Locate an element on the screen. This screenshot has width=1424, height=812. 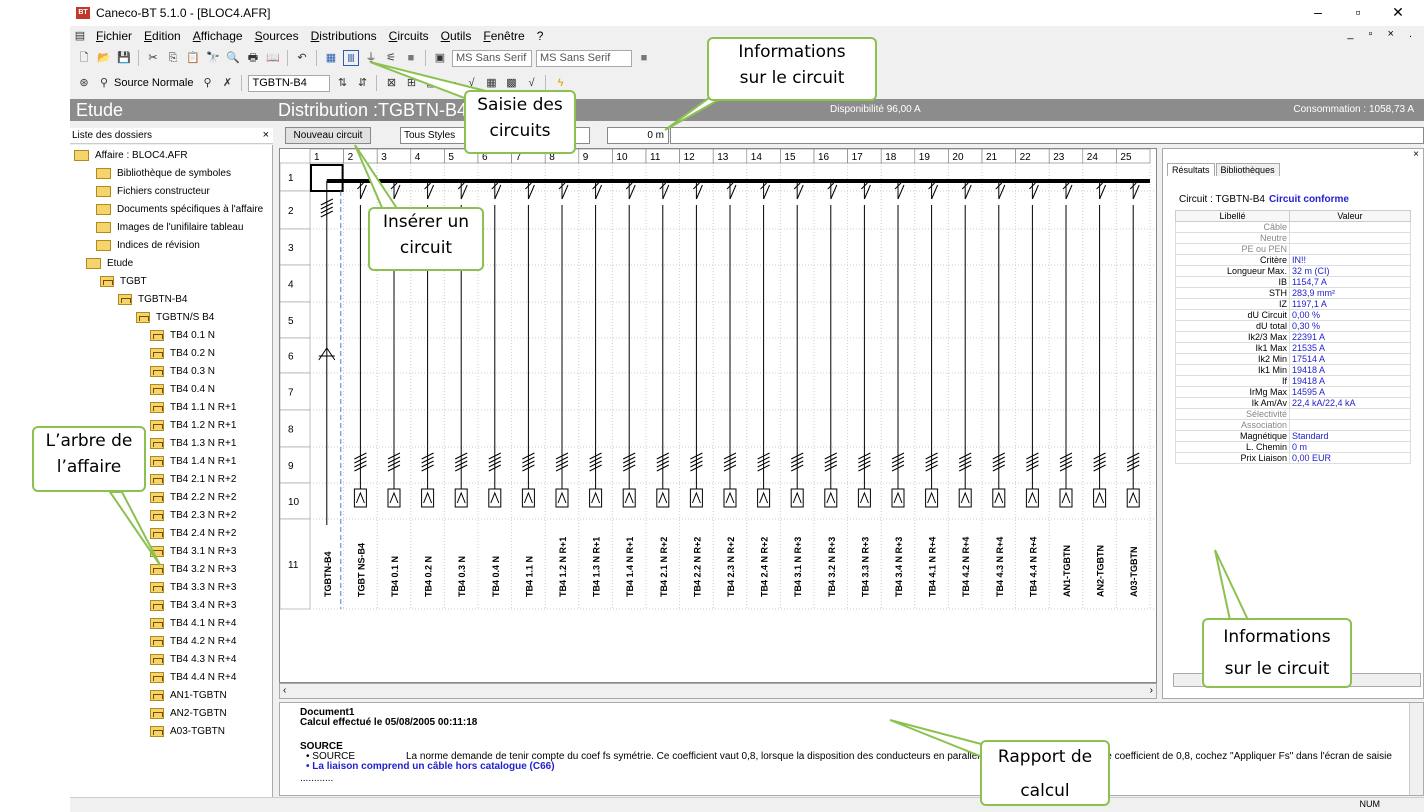
source-add-icon: ⚲ is located at coordinates (207, 83).